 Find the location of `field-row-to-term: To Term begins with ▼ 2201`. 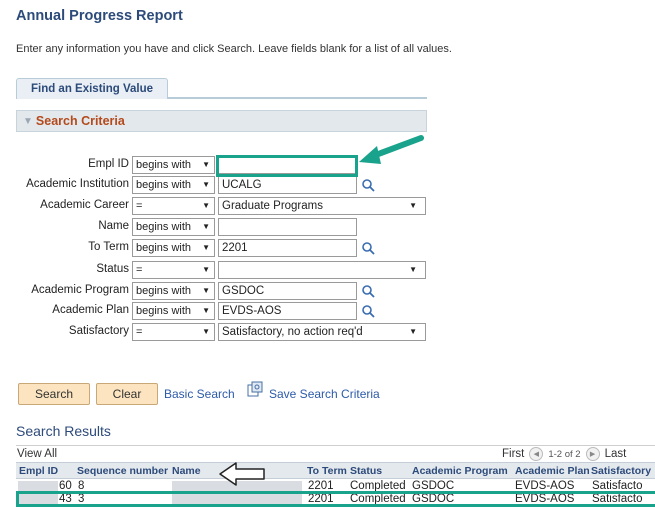

field-row-to-term: To Term begins with ▼ 2201 is located at coordinates (220, 248).